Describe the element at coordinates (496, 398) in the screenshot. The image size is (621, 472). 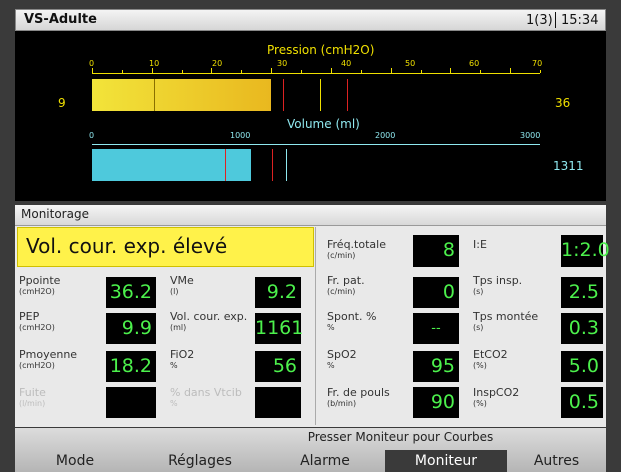
I see `param-label-inspco2: InspCO2 (%)` at that location.